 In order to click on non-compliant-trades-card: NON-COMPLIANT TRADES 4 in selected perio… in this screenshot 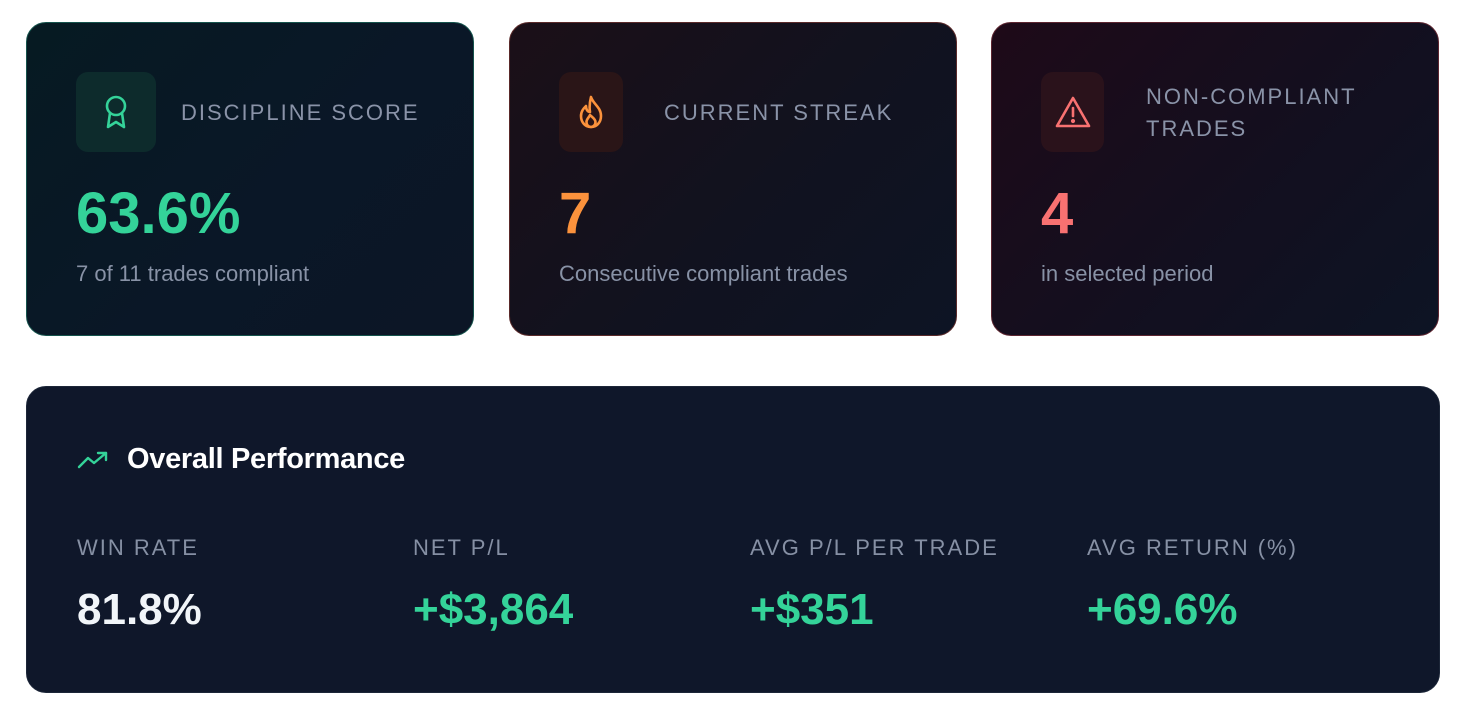, I will do `click(1215, 179)`.